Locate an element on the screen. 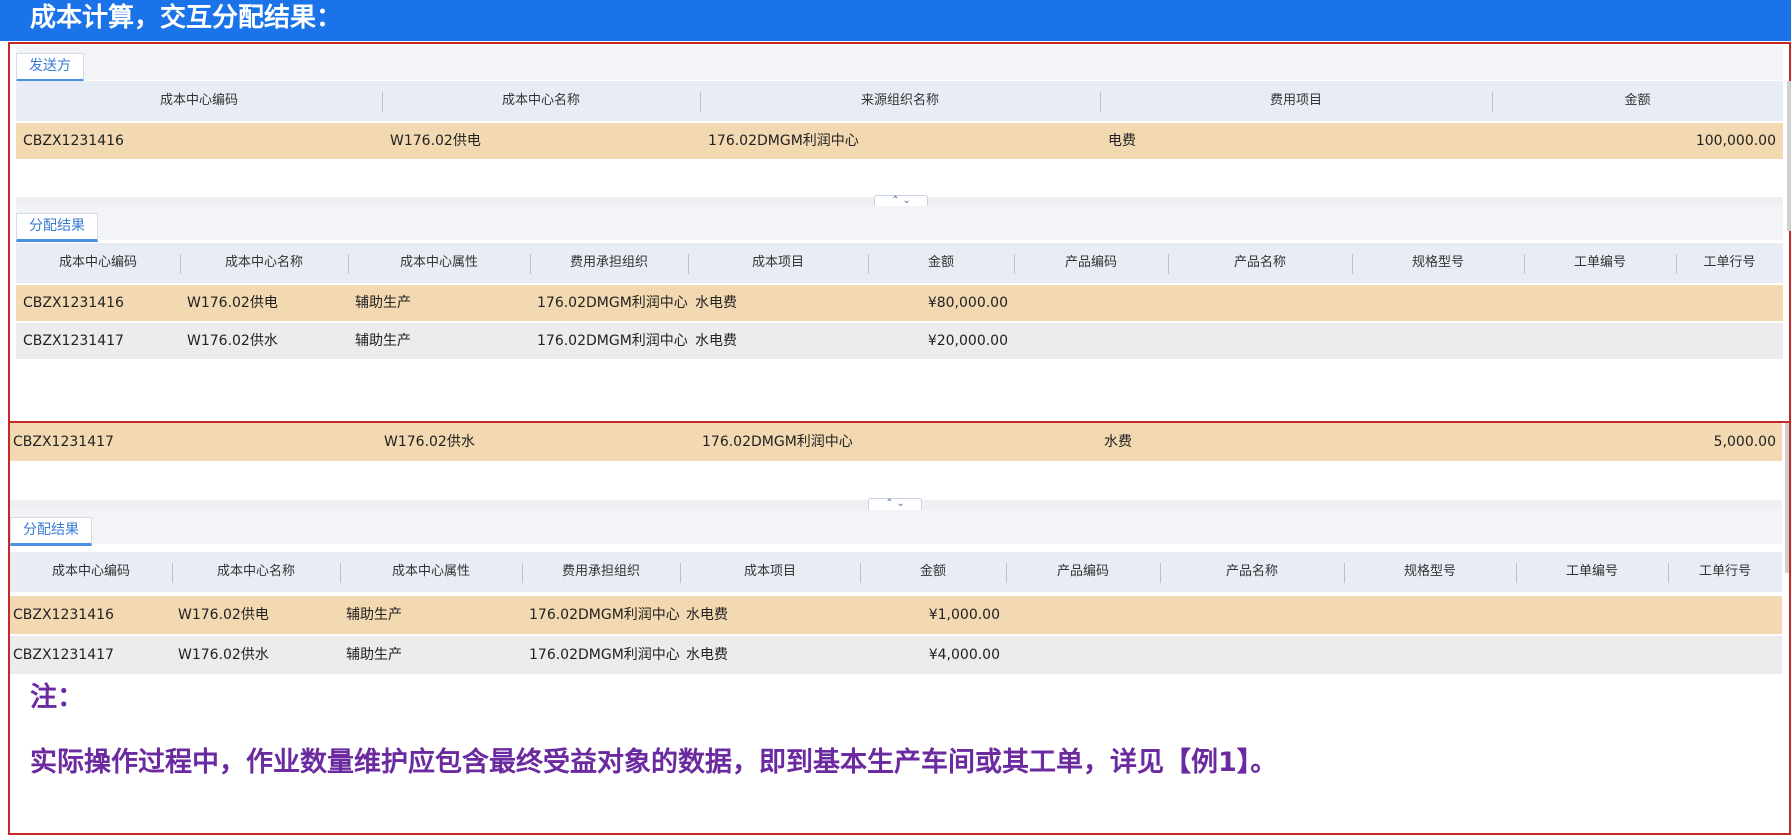 This screenshot has height=835, width=1791. col-expense-item: 费用项目 is located at coordinates (1296, 101).